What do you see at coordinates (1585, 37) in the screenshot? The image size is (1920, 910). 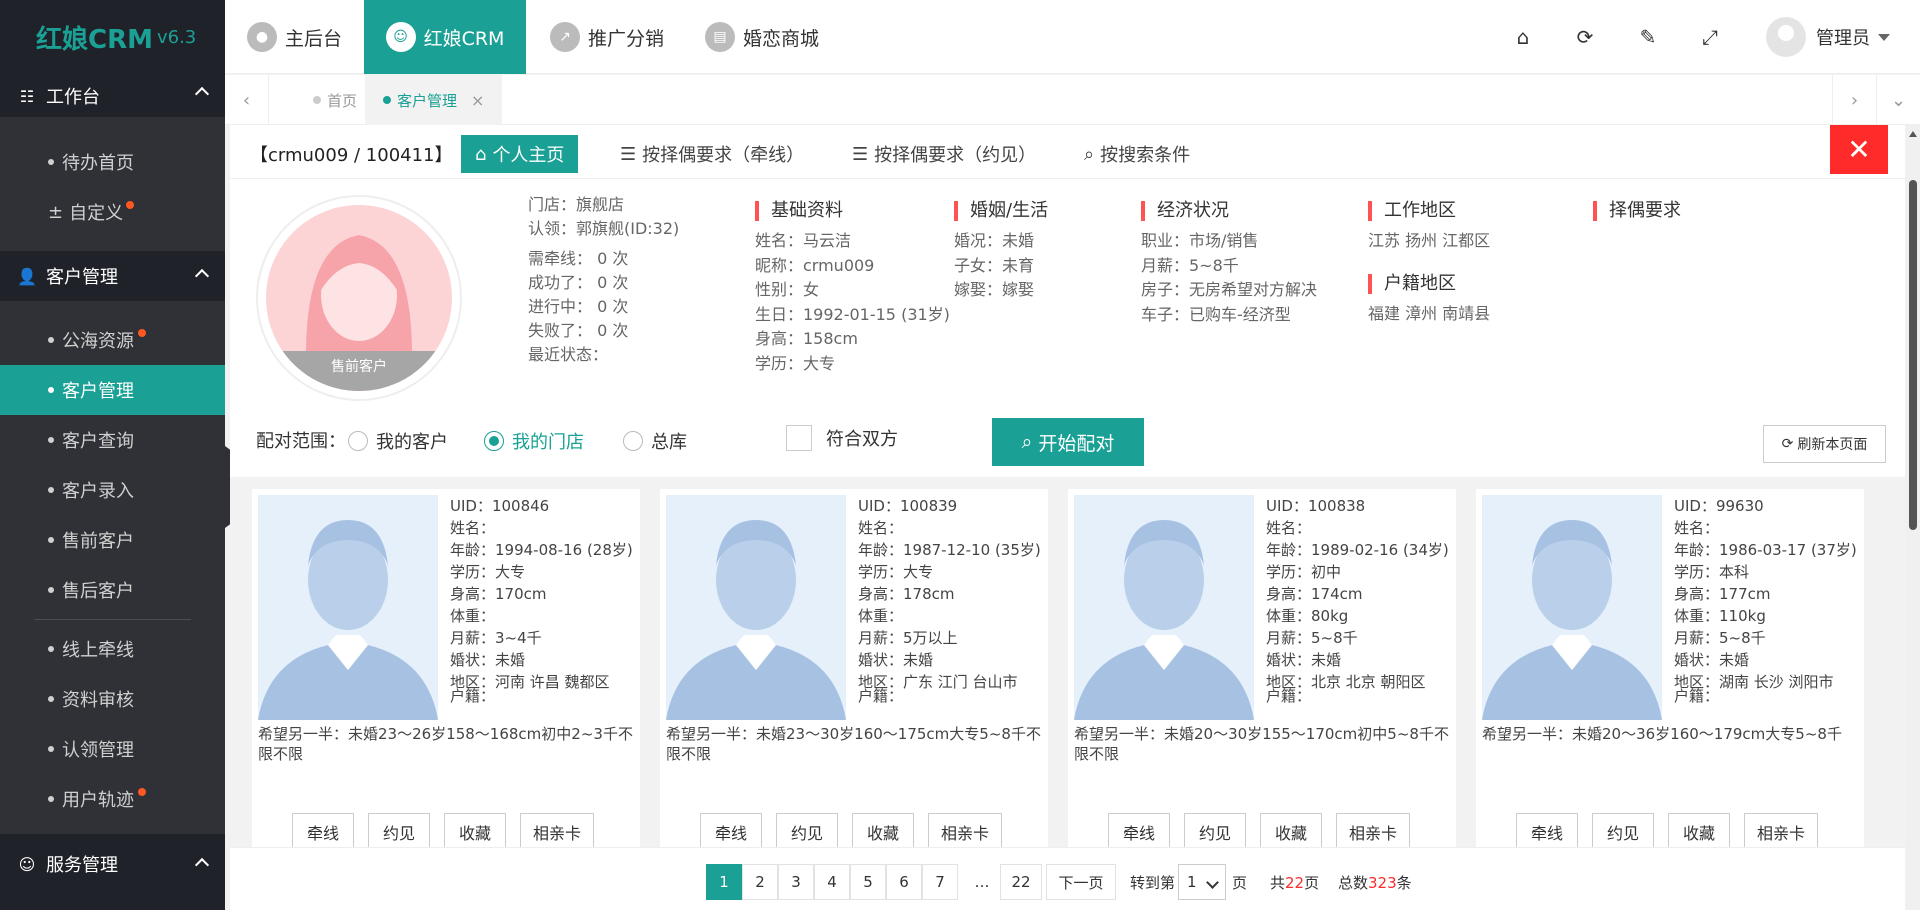 I see `refresh-icon: ⟳` at bounding box center [1585, 37].